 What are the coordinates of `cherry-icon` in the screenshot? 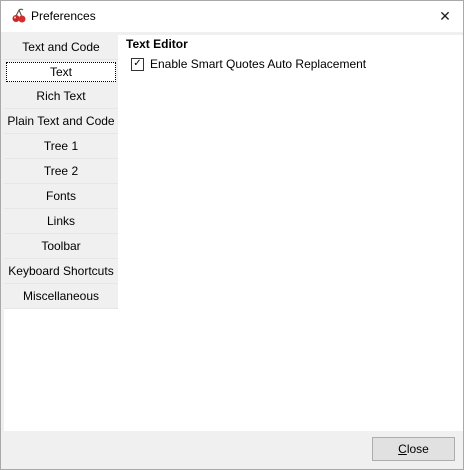 It's located at (19, 15).